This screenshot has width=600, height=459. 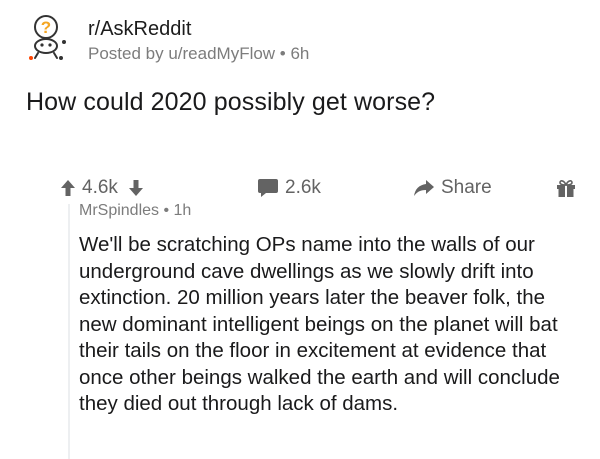 What do you see at coordinates (303, 187) in the screenshot?
I see `comment-count: 2.6k` at bounding box center [303, 187].